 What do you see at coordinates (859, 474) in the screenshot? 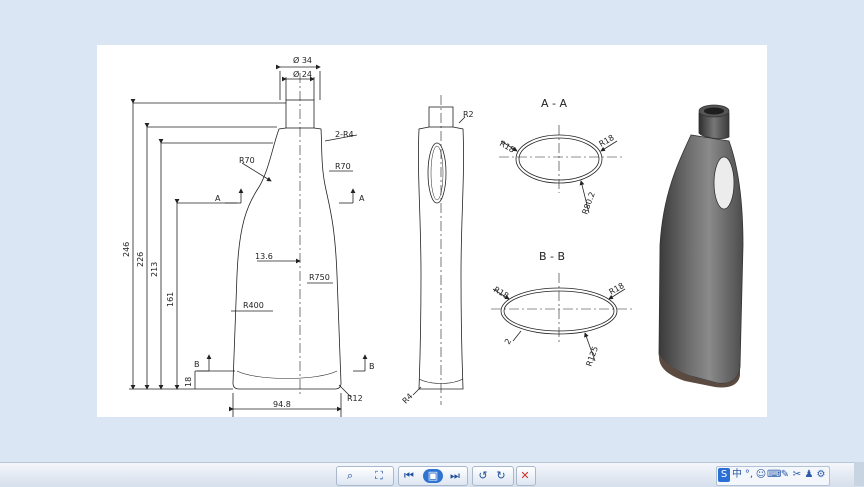
I see `scrollbar` at bounding box center [859, 474].